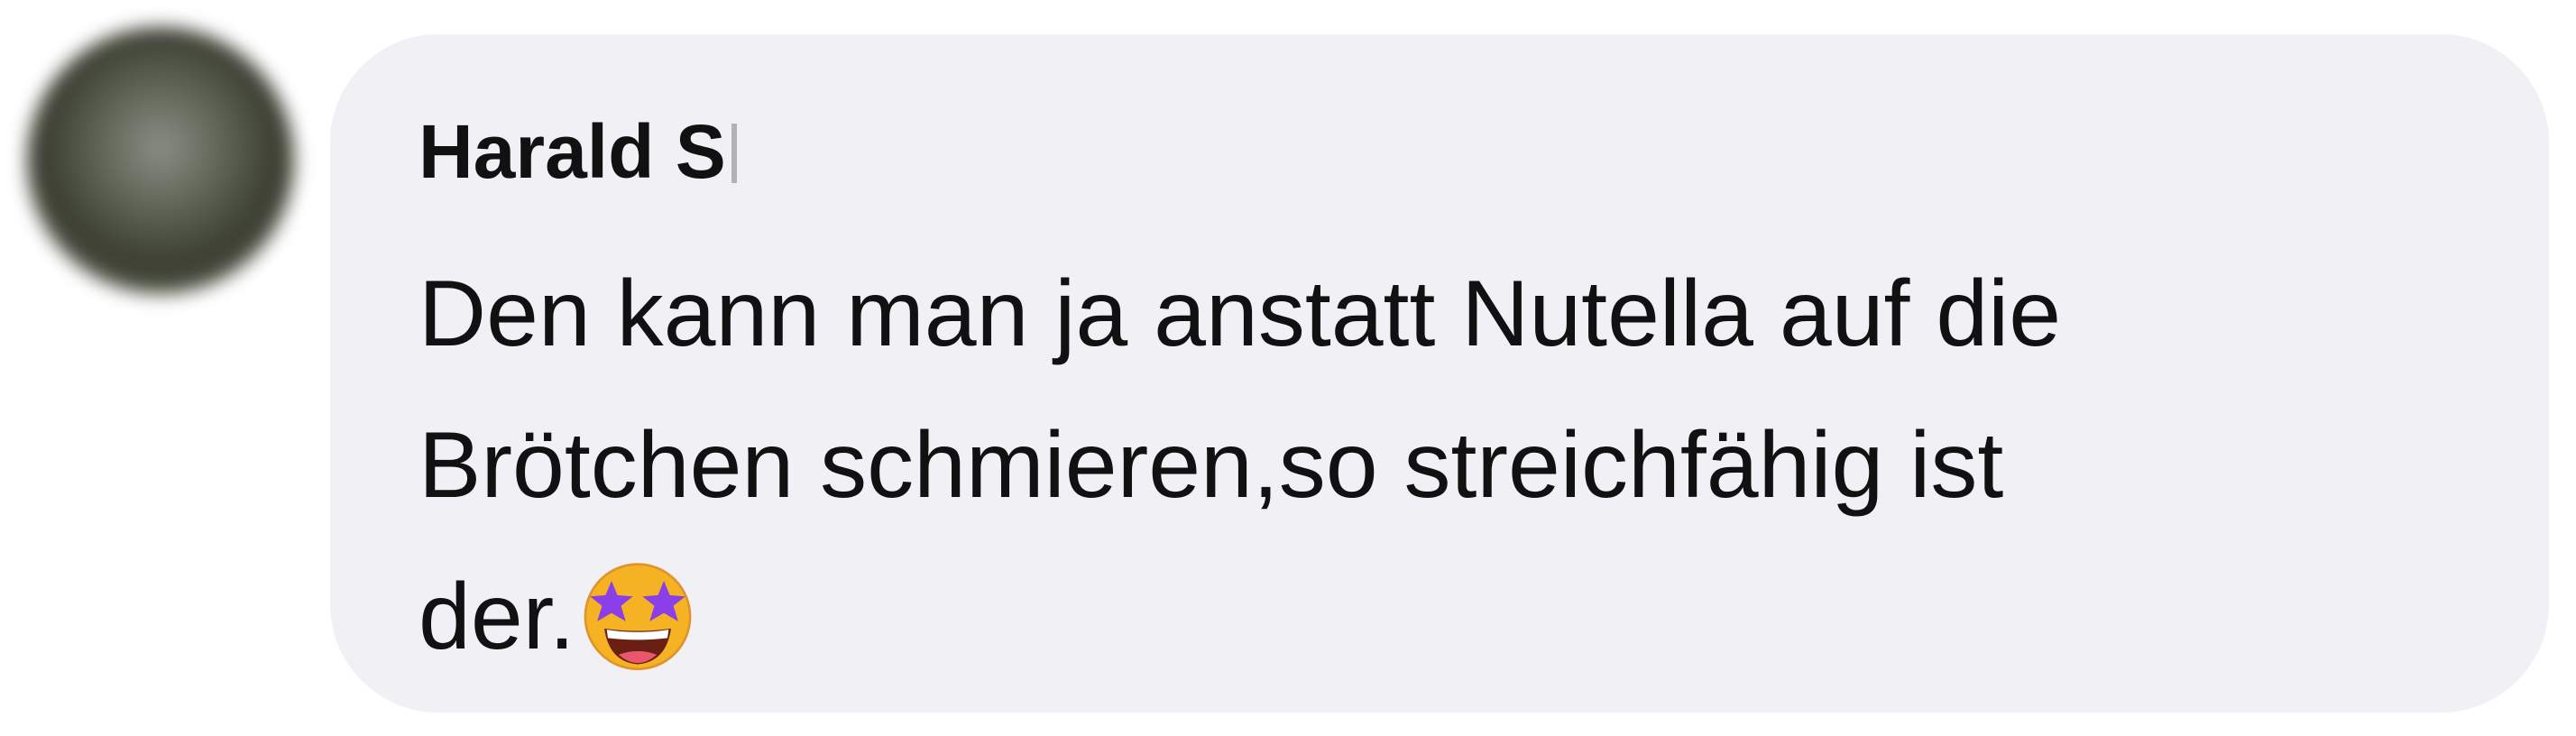  What do you see at coordinates (497, 617) in the screenshot?
I see `comment-line-3-text: der.` at bounding box center [497, 617].